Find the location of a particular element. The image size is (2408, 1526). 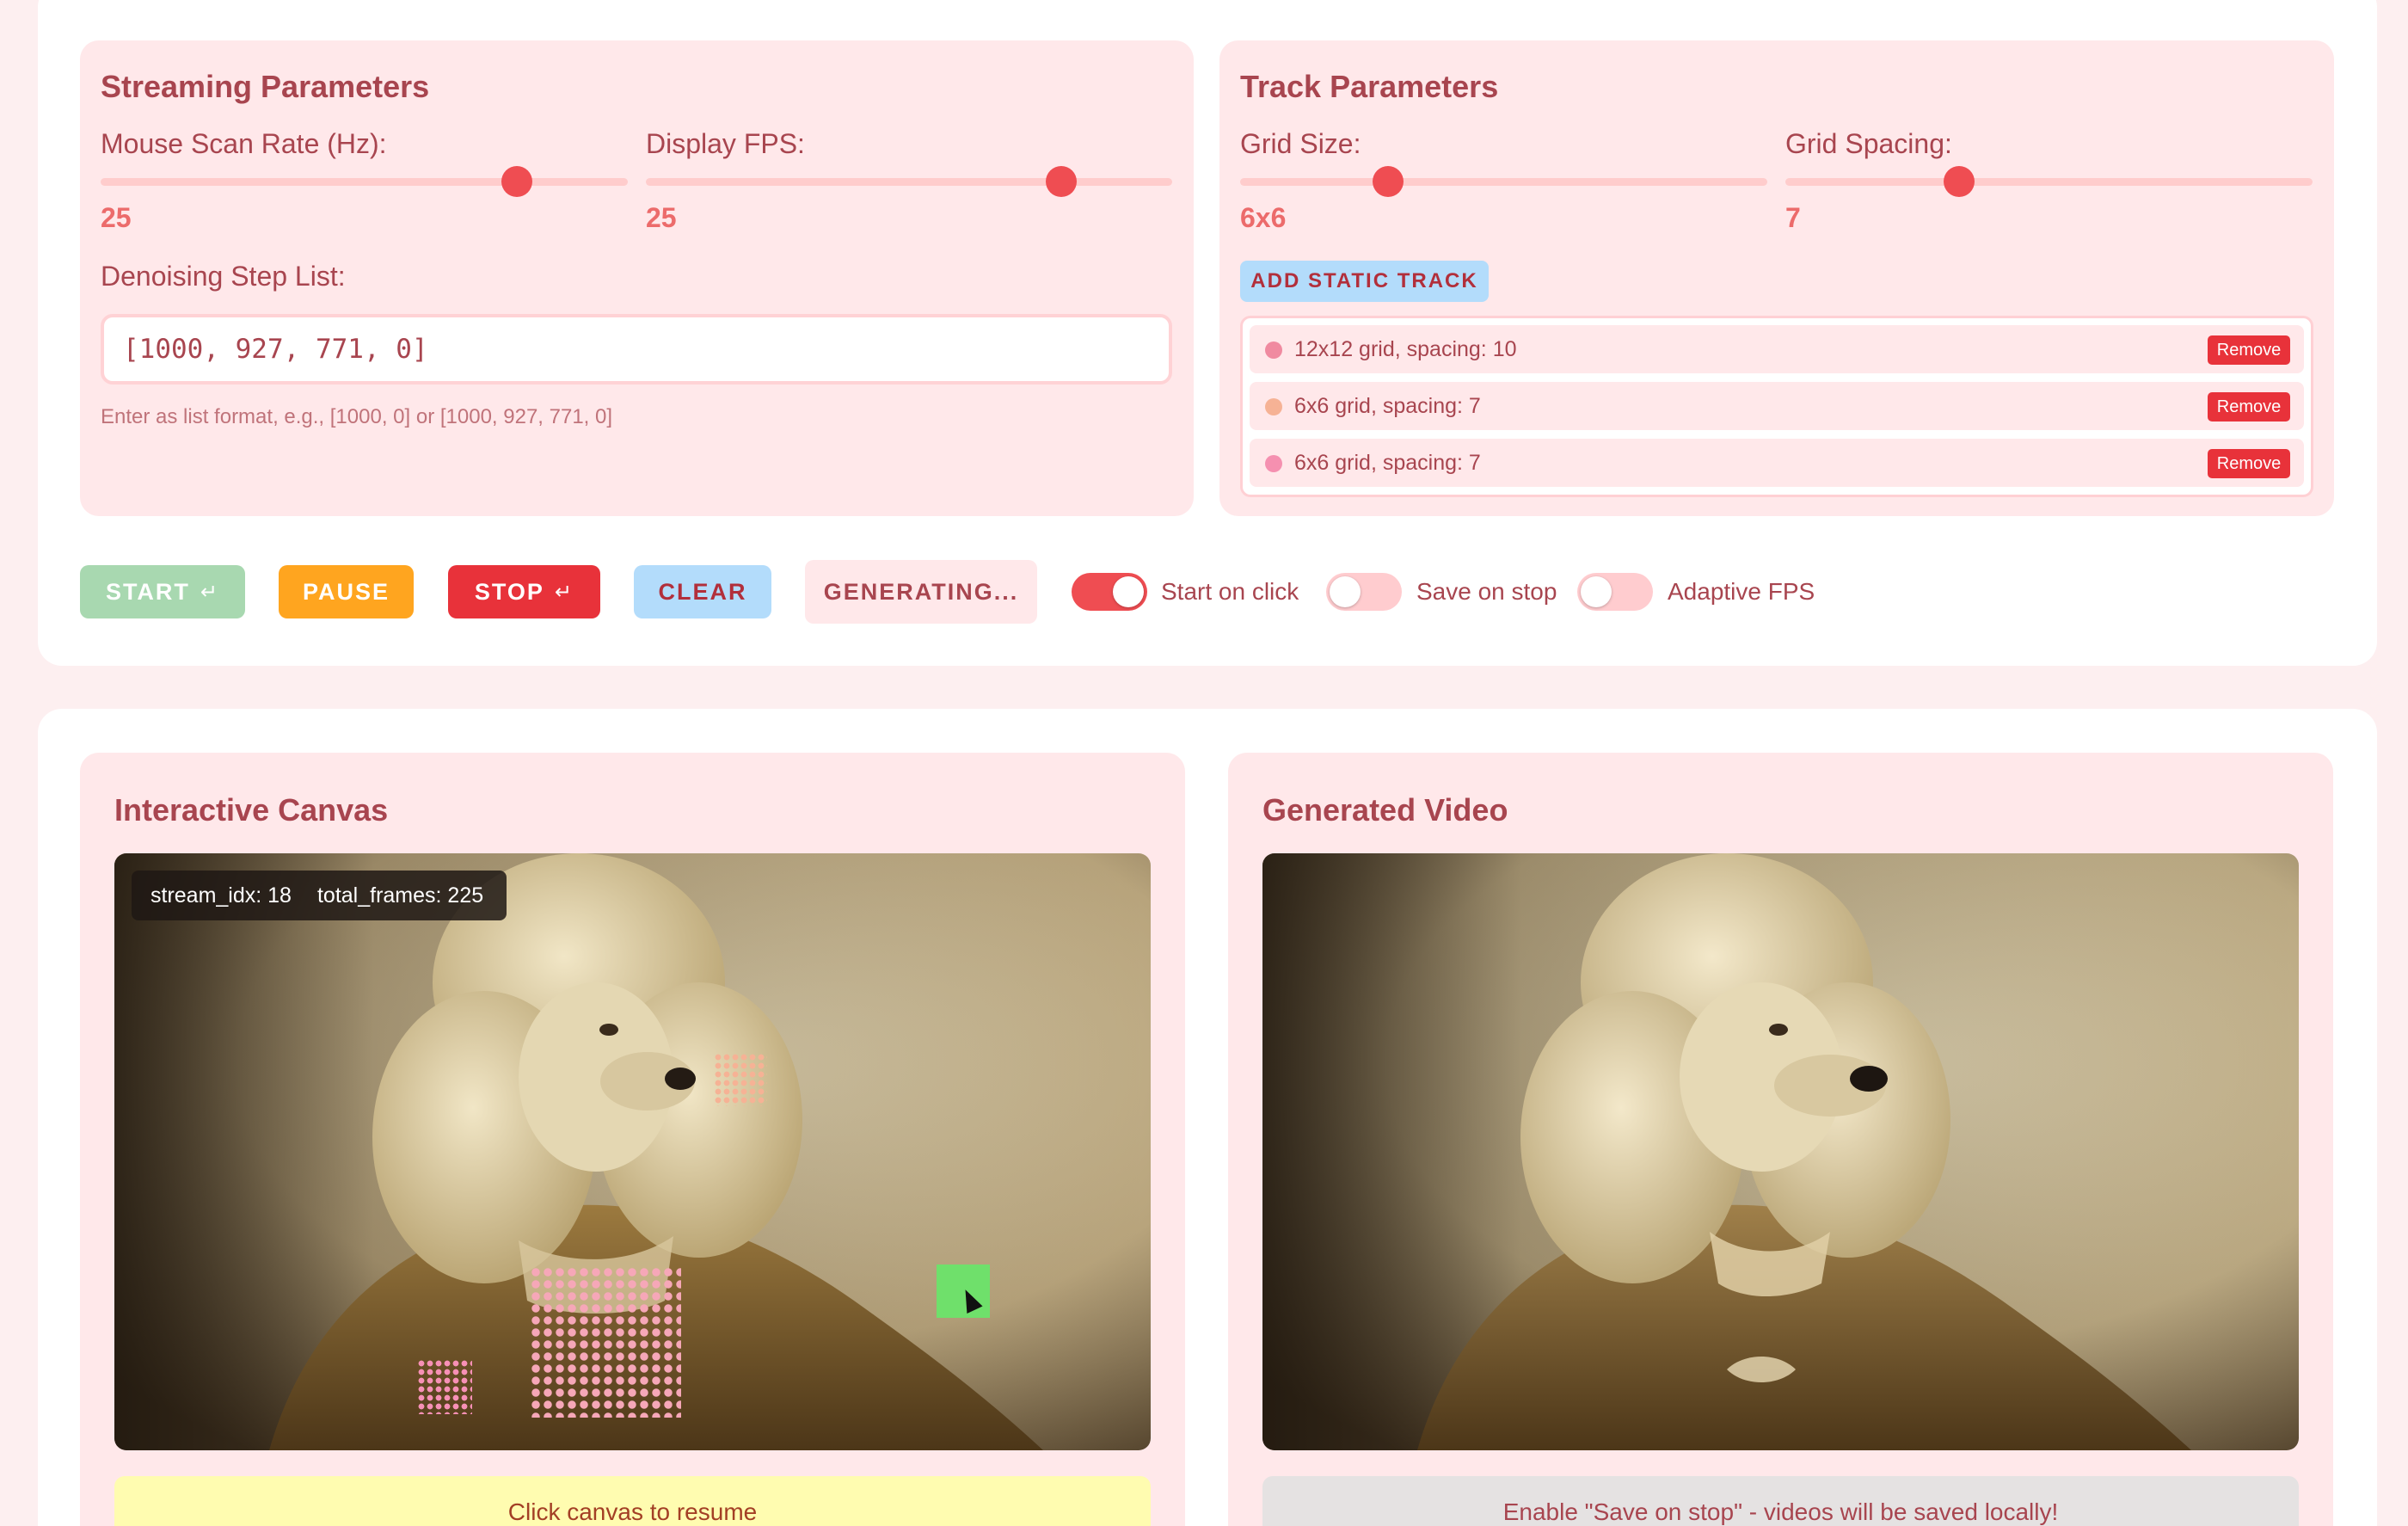

display-fps-slider is located at coordinates (909, 182).